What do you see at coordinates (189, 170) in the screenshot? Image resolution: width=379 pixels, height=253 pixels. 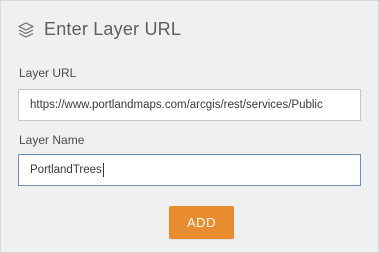 I see `layer-name-input: PortlandTrees` at bounding box center [189, 170].